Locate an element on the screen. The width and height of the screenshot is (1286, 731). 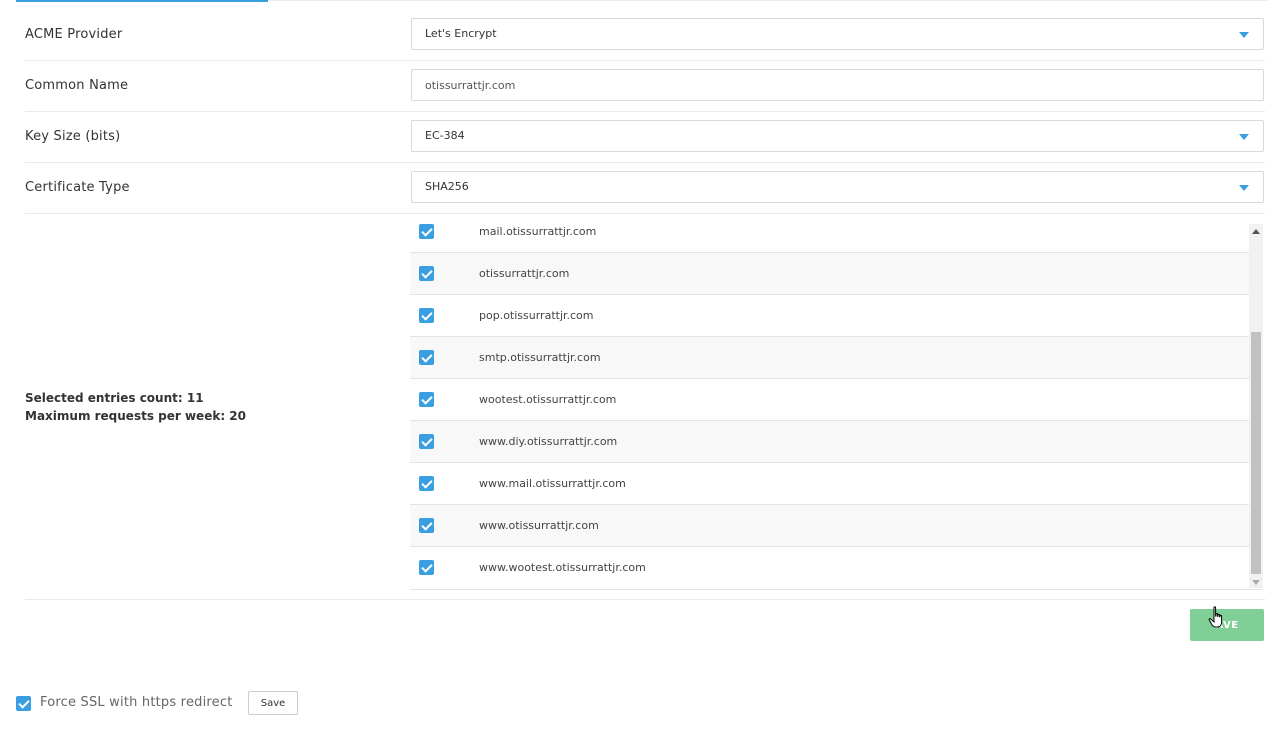
domain-name: www.wootest.otissurrattjr.com is located at coordinates (562, 567).